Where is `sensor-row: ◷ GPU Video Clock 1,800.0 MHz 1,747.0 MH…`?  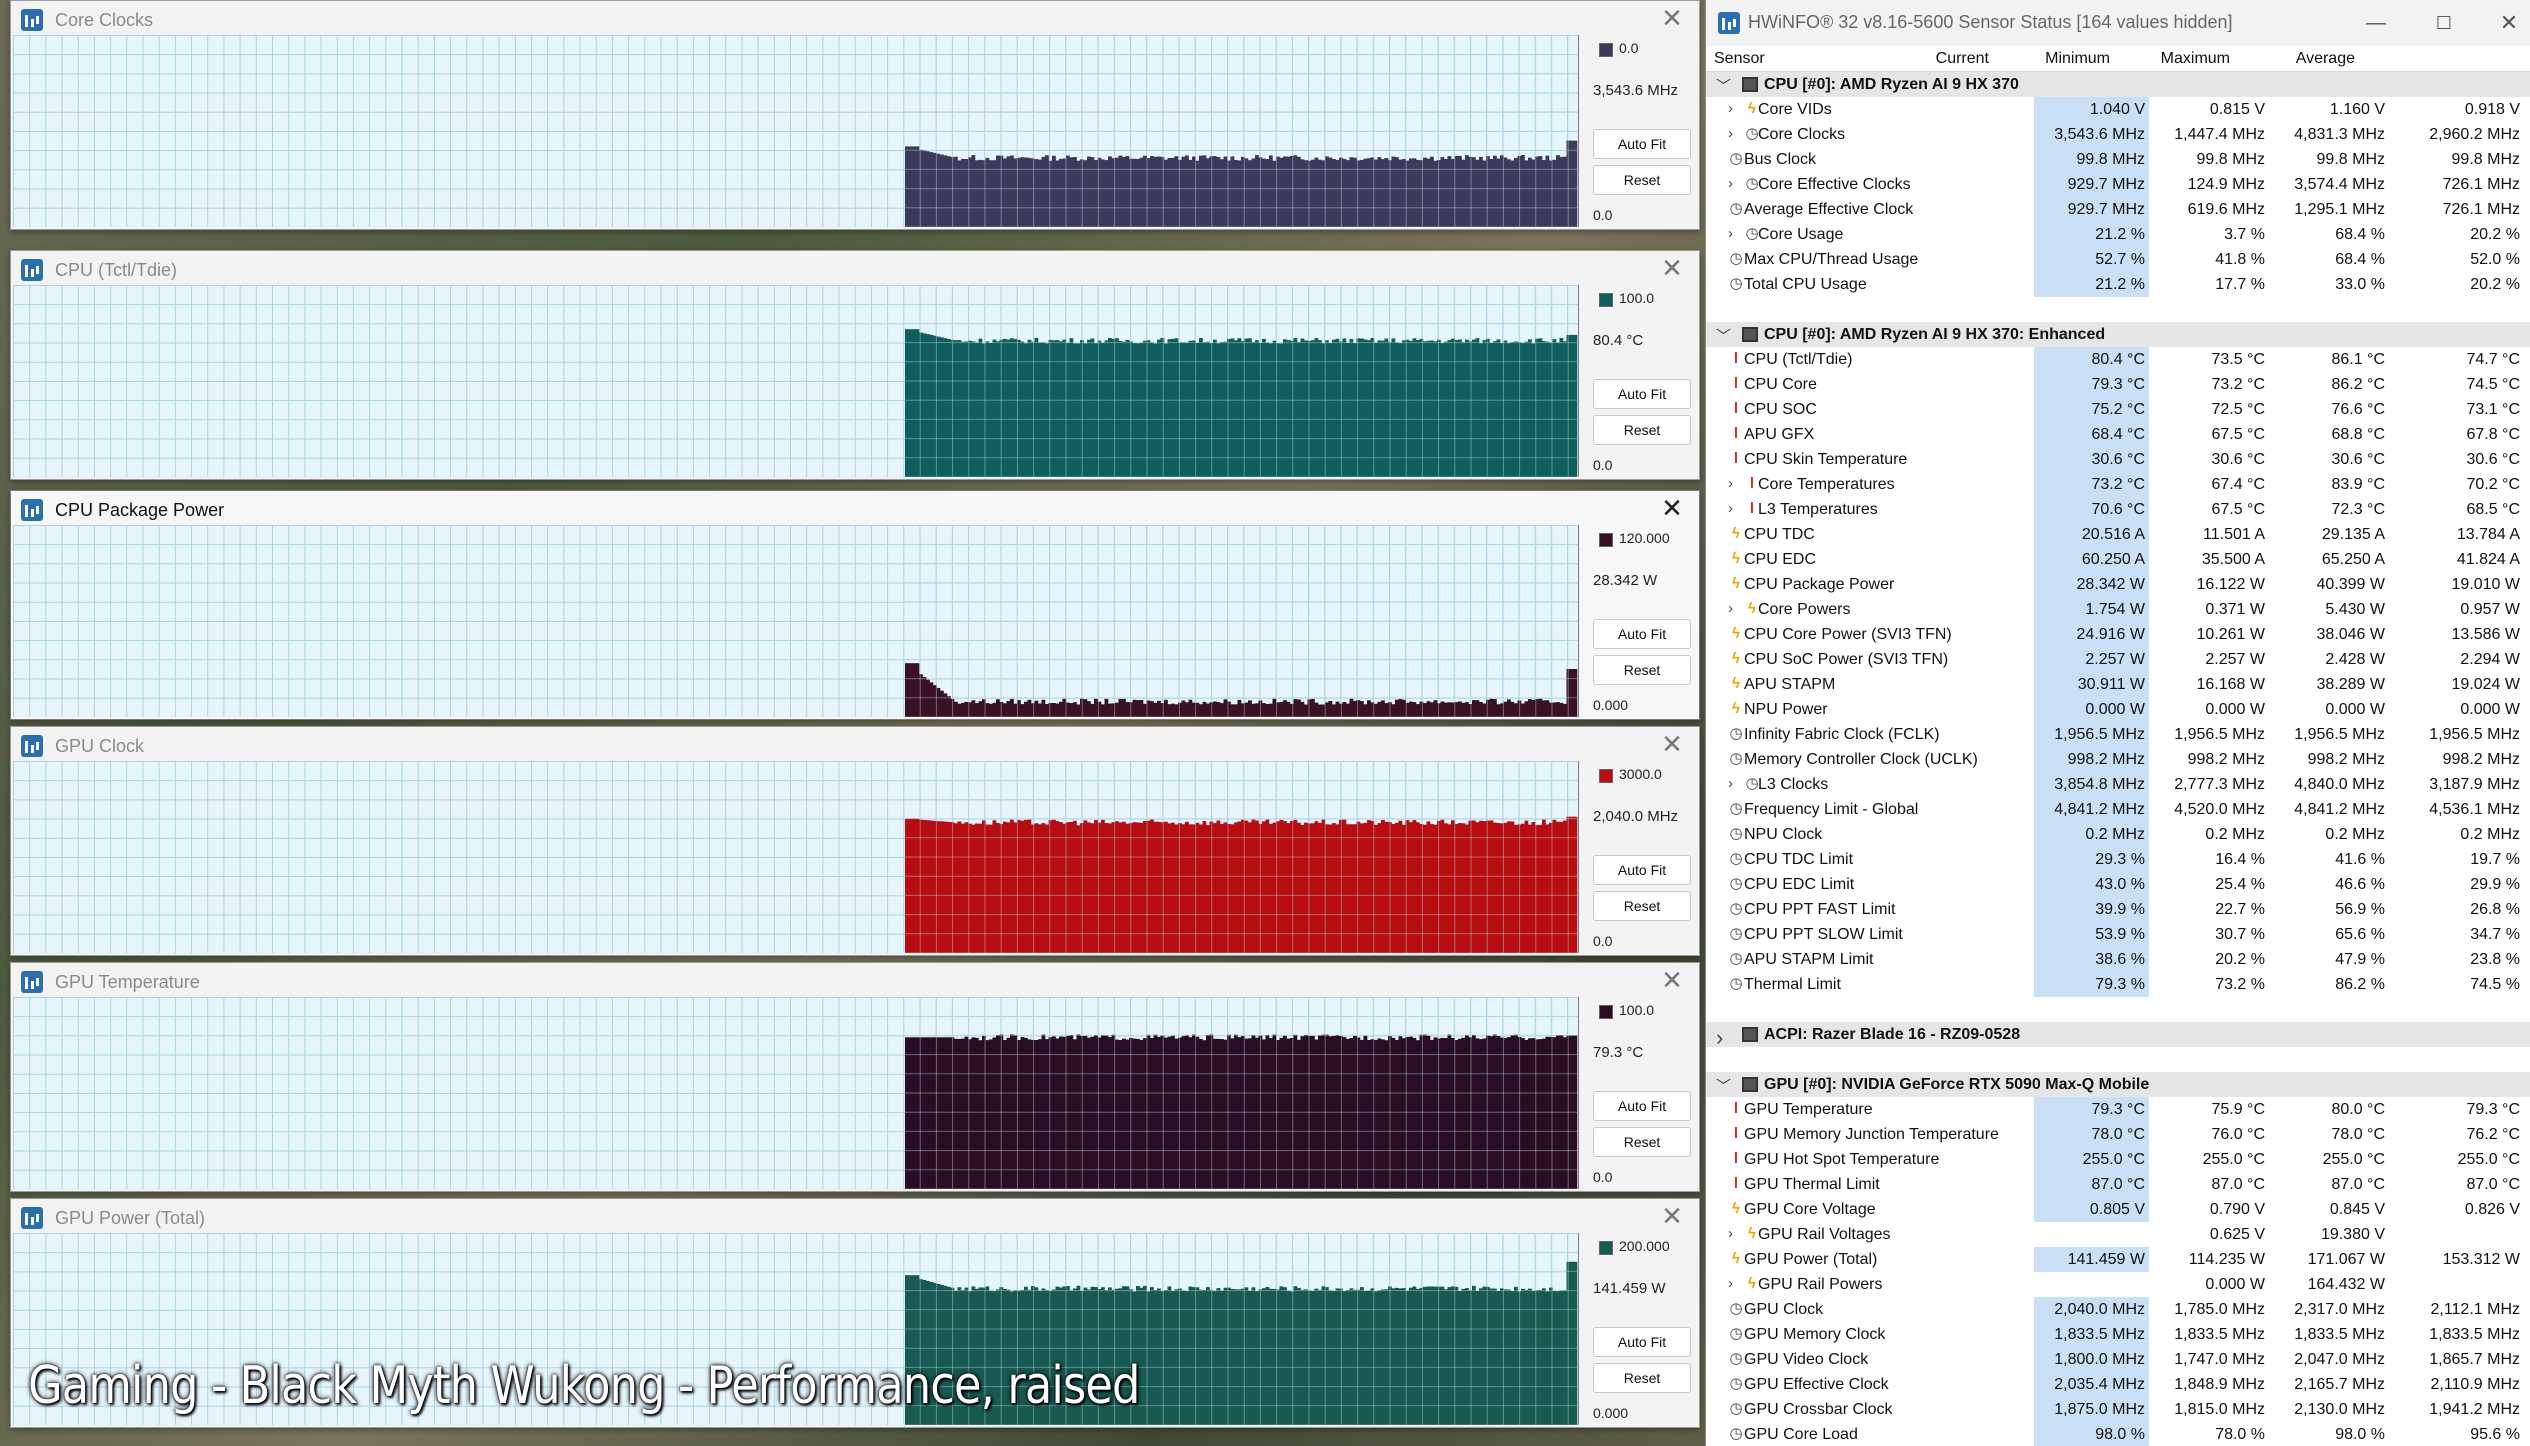
sensor-row: ◷ GPU Video Clock 1,800.0 MHz 1,747.0 MH… is located at coordinates (2118, 1359).